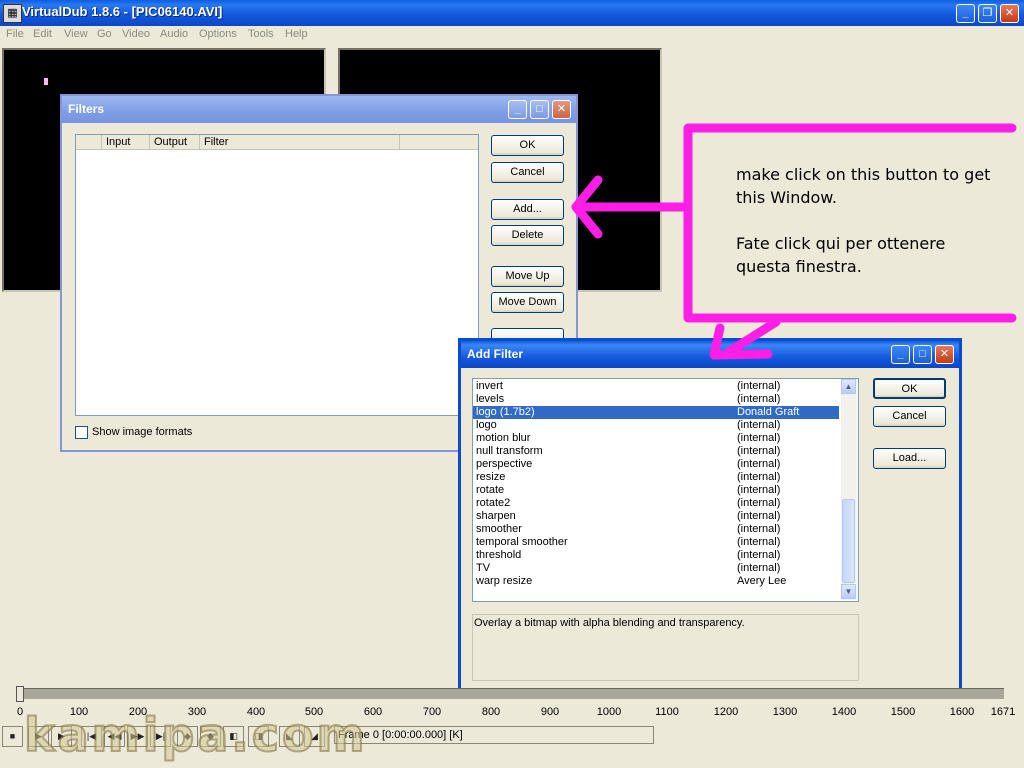 This screenshot has width=1024, height=768. I want to click on annotation-line-4: questa finestra., so click(799, 266).